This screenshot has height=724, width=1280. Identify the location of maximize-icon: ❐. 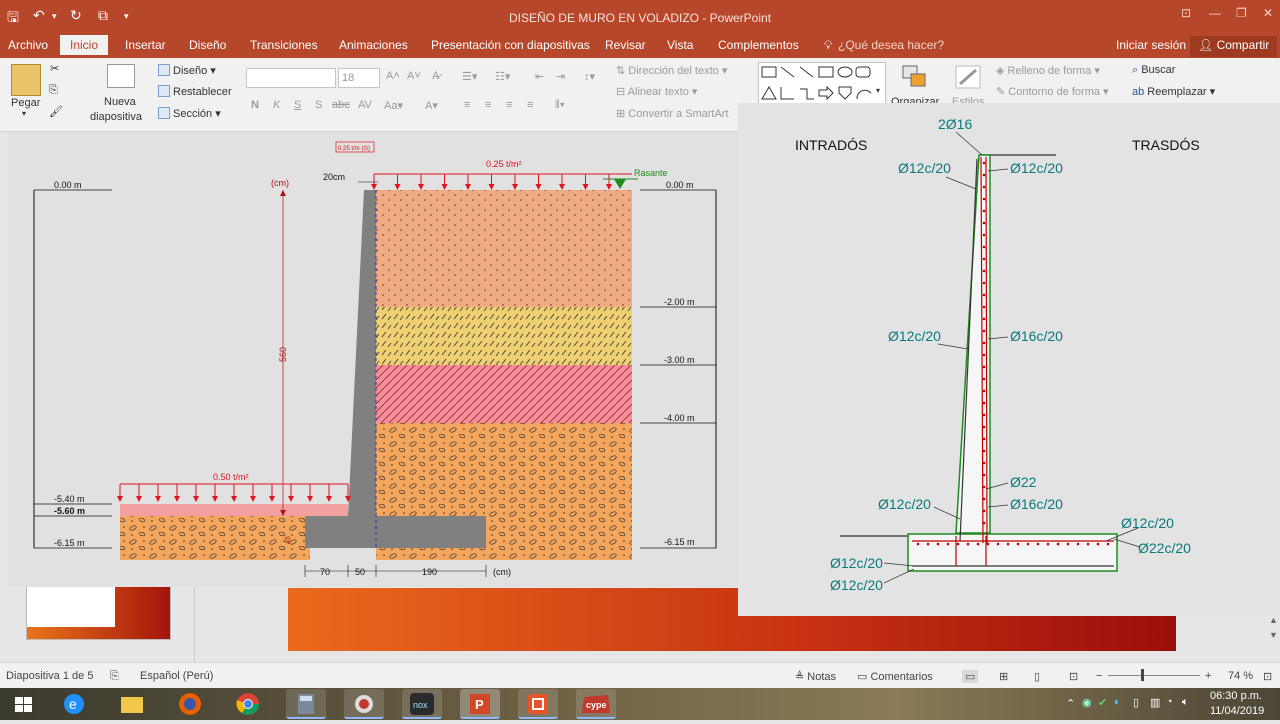
(1241, 13).